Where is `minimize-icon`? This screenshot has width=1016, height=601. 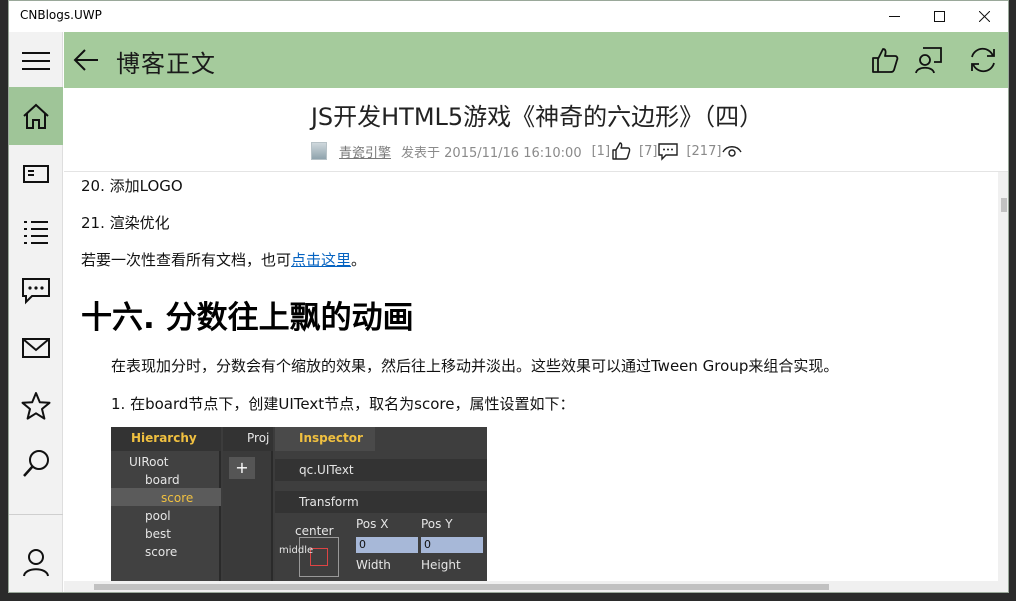
minimize-icon is located at coordinates (894, 16).